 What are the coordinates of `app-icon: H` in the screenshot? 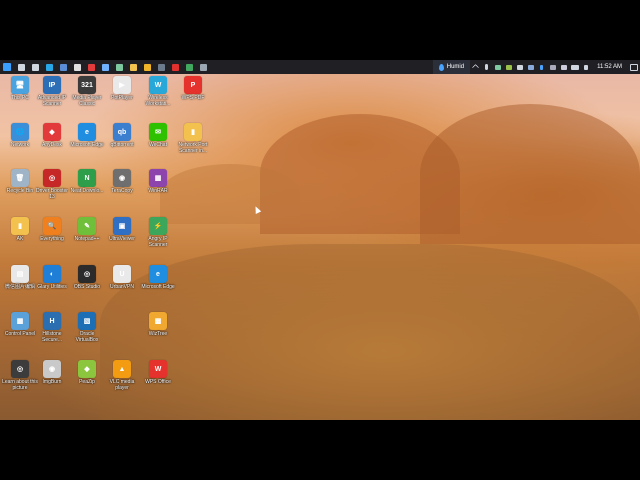 It's located at (52, 321).